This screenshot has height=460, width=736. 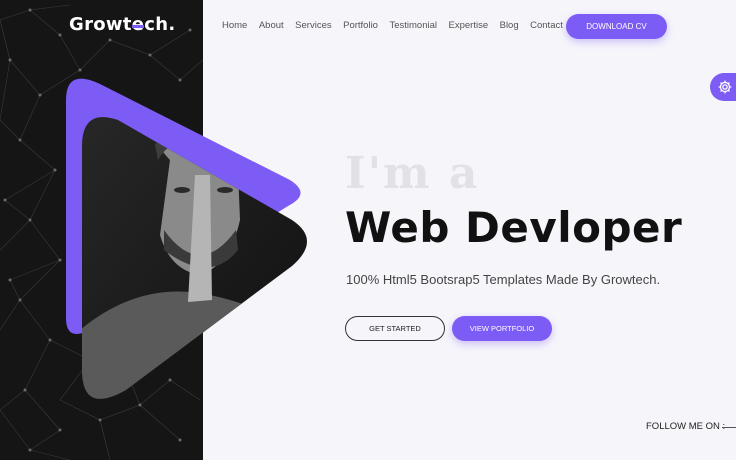 What do you see at coordinates (616, 26) in the screenshot?
I see `download-cv-button: DOWNLOAD CV` at bounding box center [616, 26].